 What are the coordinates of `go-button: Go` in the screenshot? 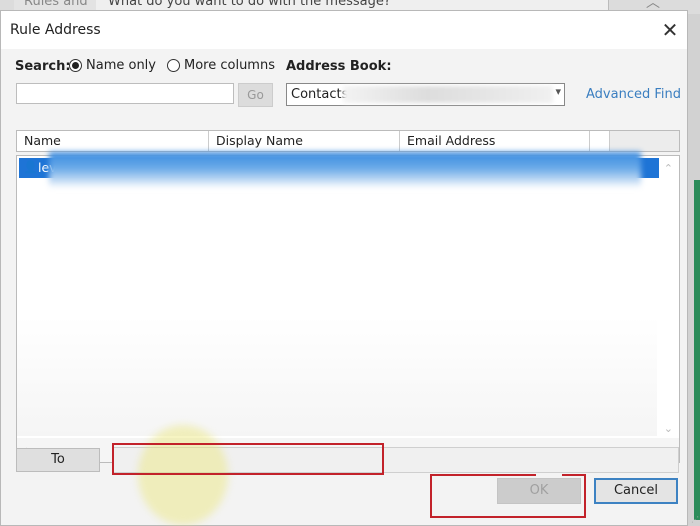 It's located at (255, 95).